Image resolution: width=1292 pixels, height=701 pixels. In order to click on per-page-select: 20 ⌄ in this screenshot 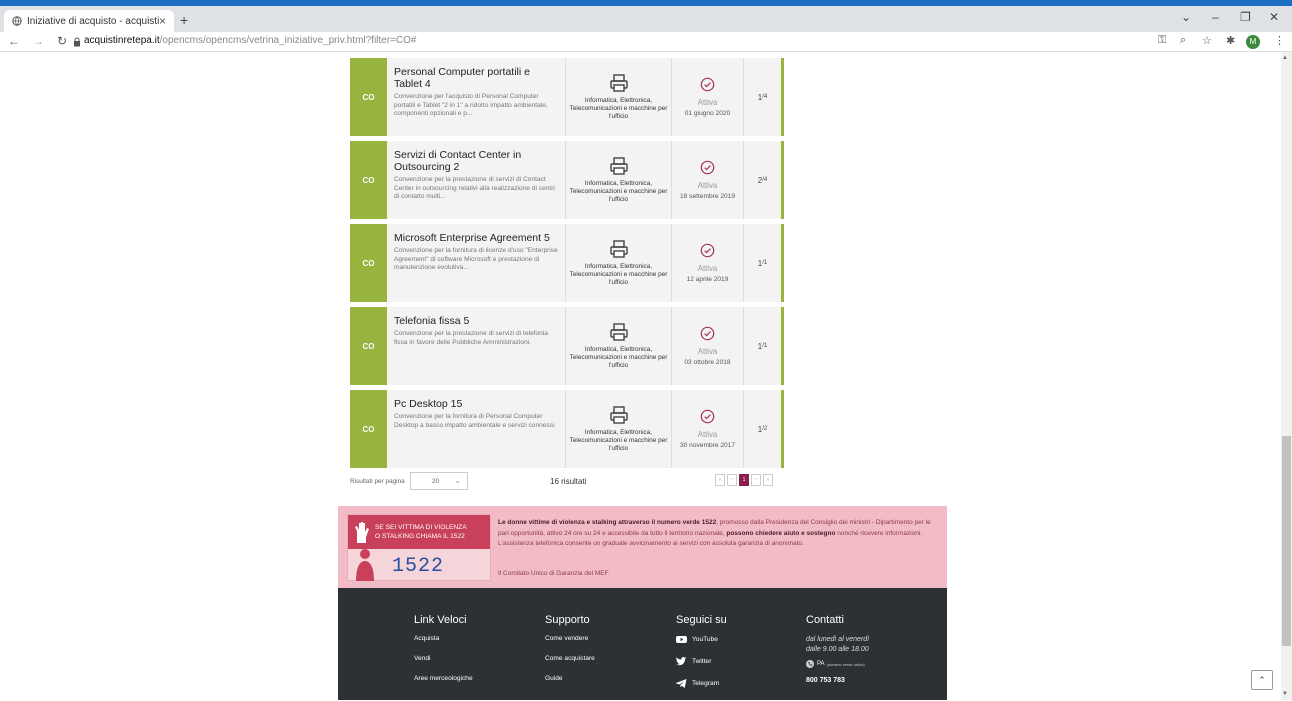, I will do `click(439, 481)`.